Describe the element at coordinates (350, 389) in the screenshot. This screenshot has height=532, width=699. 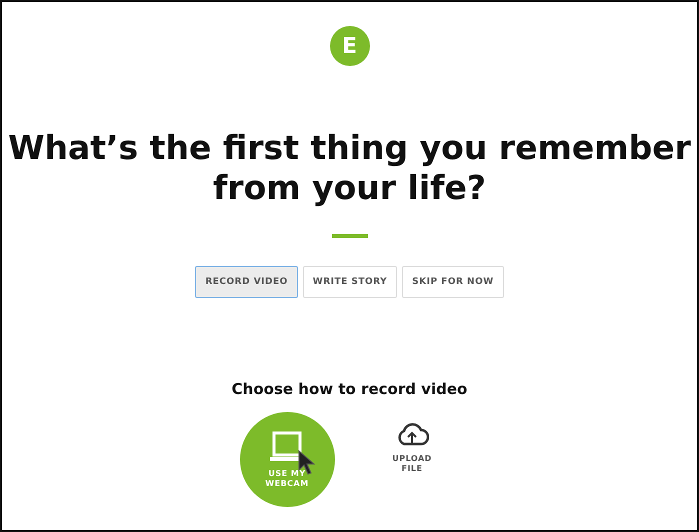
I see `section-heading: Choose how to record video` at that location.